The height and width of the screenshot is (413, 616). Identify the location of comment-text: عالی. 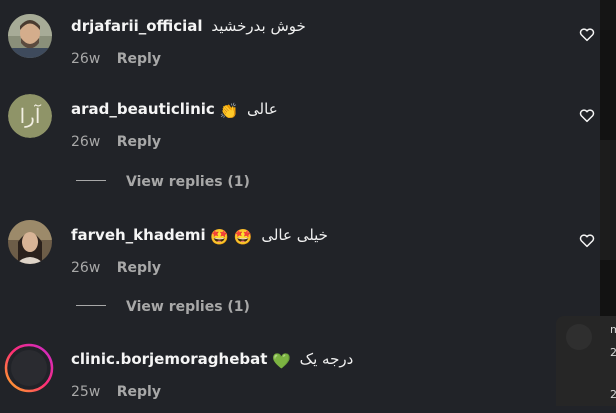
(262, 109).